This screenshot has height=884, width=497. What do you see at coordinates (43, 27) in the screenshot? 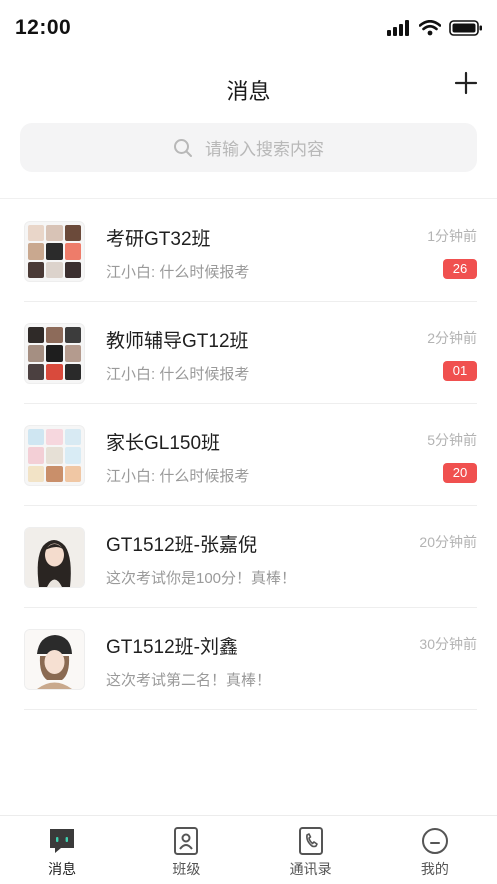
I see `status-time: 12:00` at bounding box center [43, 27].